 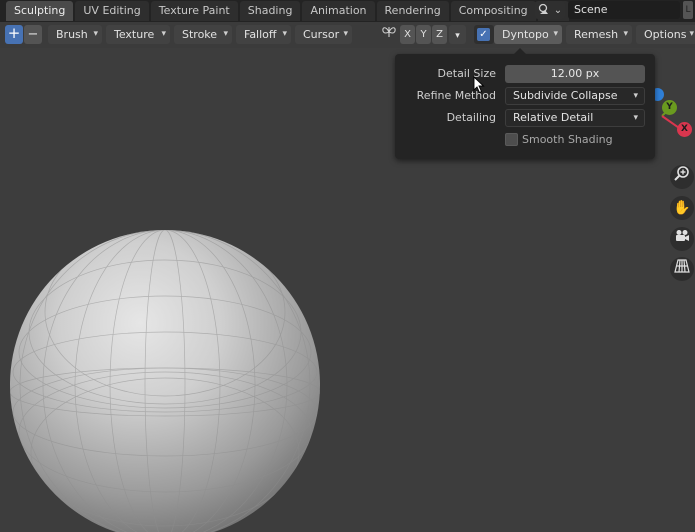 What do you see at coordinates (72, 34) in the screenshot?
I see `brush-menu-label: Brush` at bounding box center [72, 34].